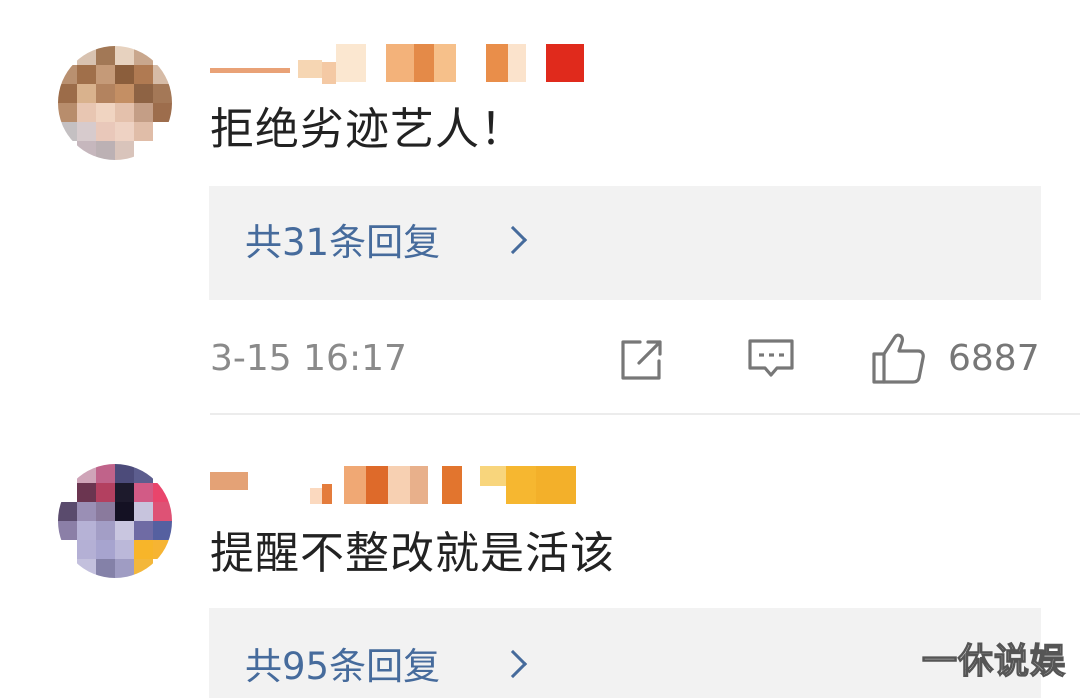  What do you see at coordinates (994, 358) in the screenshot?
I see `like-count: 6887` at bounding box center [994, 358].